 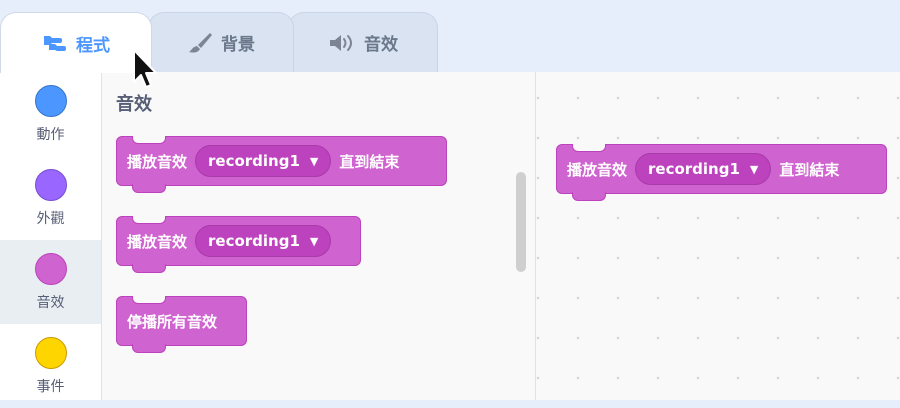 I want to click on category-label: 外觀, so click(x=50, y=219).